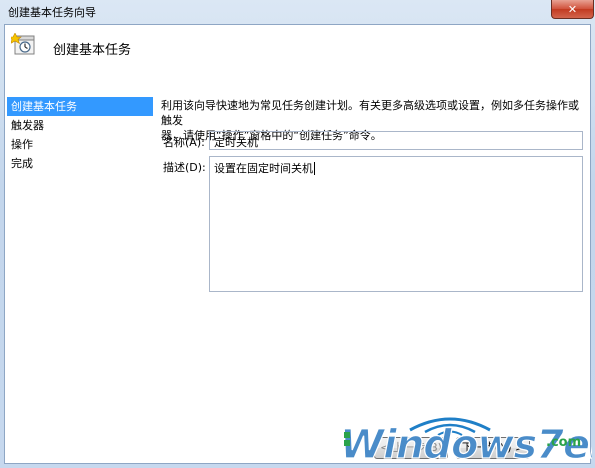  I want to click on step-trigger: 触发器, so click(80, 125).